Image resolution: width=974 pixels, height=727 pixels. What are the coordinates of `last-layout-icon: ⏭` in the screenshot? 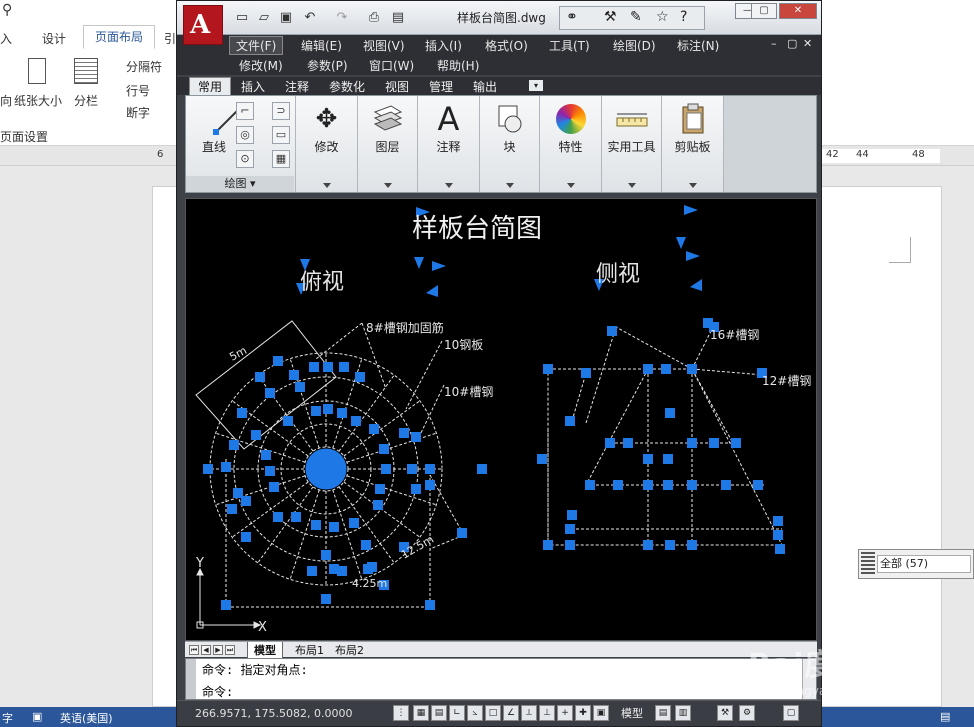 It's located at (230, 650).